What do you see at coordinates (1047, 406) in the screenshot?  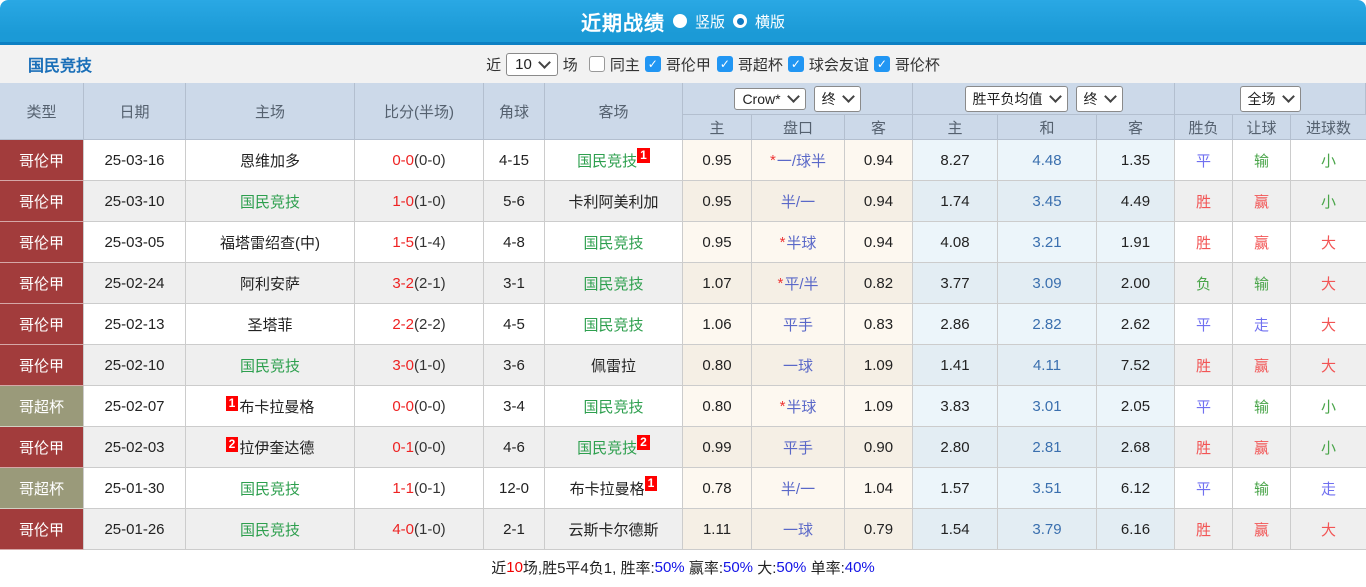 I see `avg-draw-odds: 3.01` at bounding box center [1047, 406].